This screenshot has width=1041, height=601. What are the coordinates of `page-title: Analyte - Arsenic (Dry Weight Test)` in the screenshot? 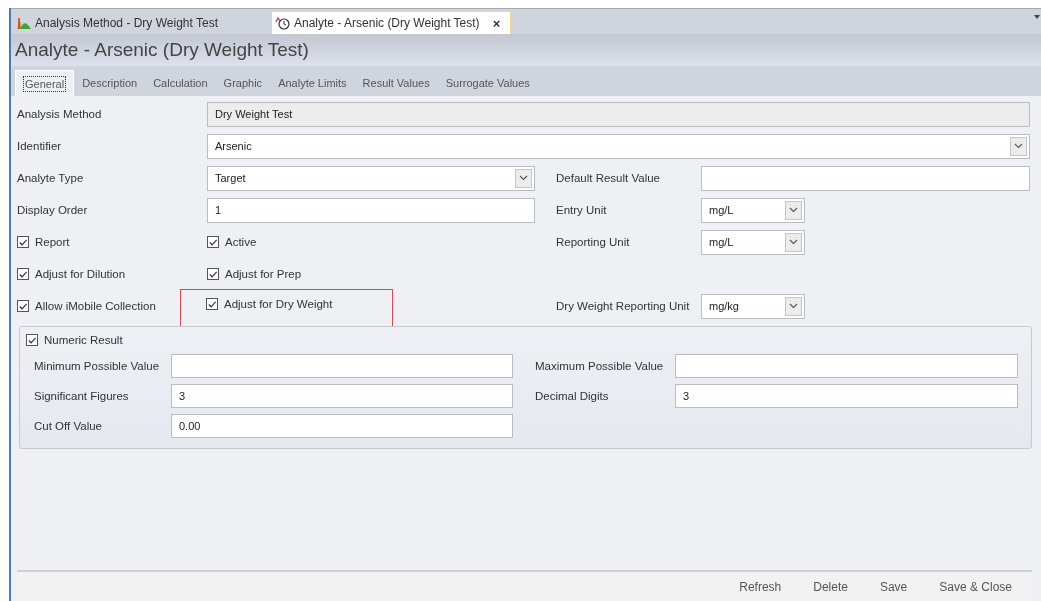 It's located at (526, 50).